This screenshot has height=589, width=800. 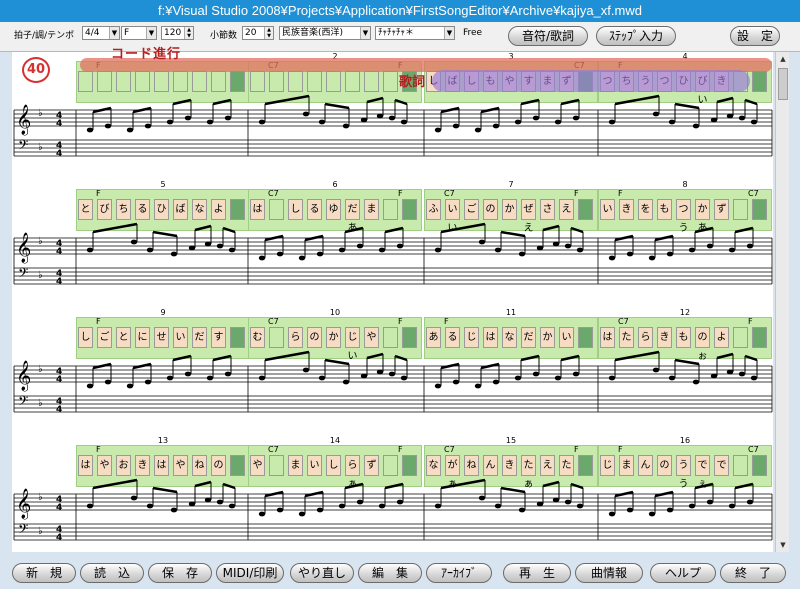 What do you see at coordinates (250, 573) in the screenshot?
I see `midi-print-button: MIDI/印刷` at bounding box center [250, 573].